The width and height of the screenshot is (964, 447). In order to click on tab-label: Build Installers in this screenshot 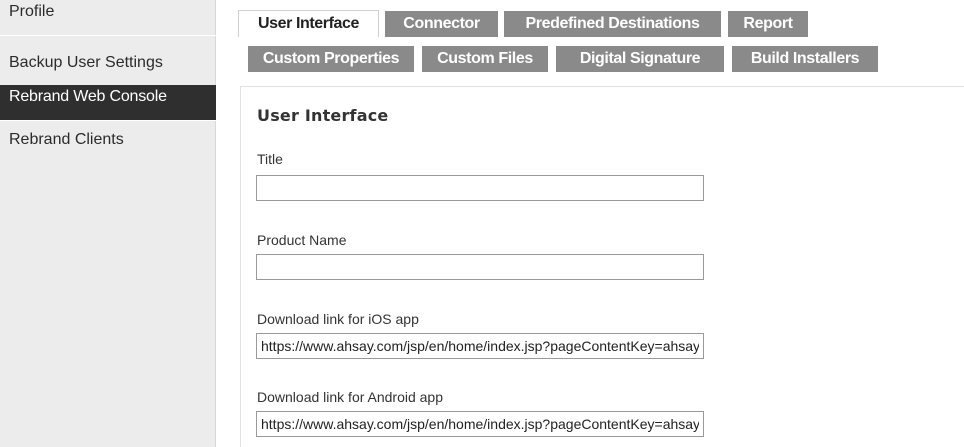, I will do `click(805, 58)`.